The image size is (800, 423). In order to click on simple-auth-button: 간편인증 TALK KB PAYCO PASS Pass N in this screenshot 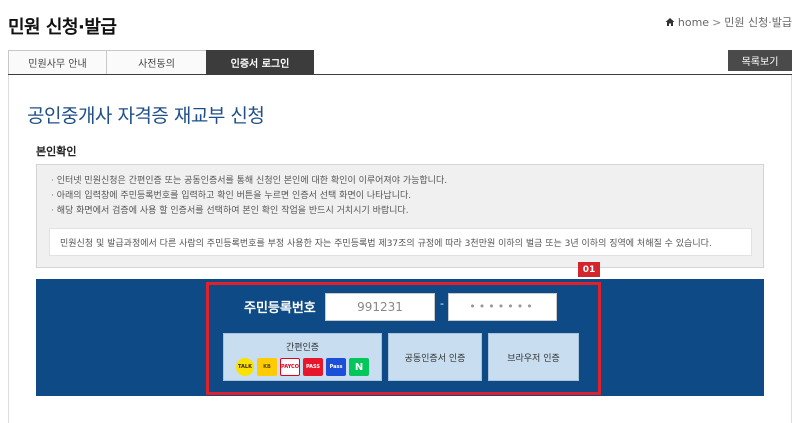, I will do `click(302, 357)`.